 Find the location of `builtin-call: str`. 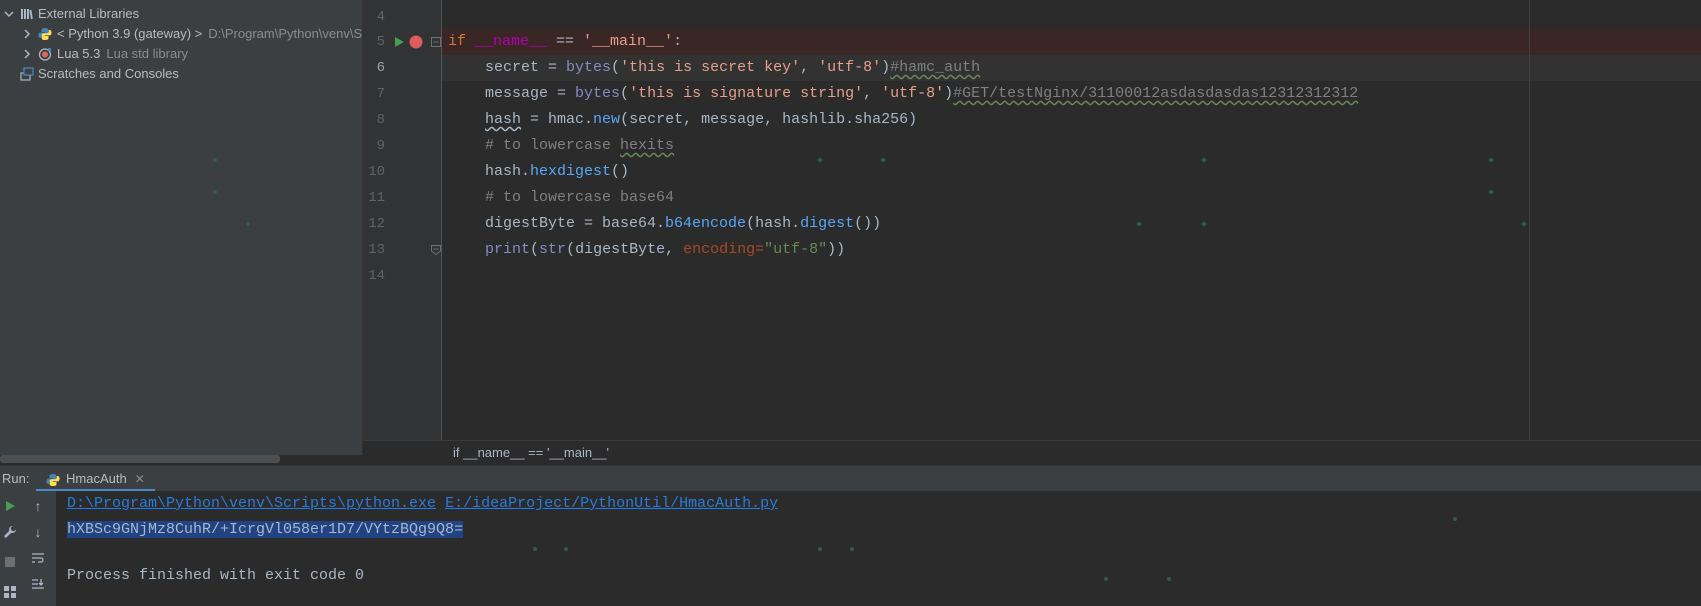

builtin-call: str is located at coordinates (553, 249).